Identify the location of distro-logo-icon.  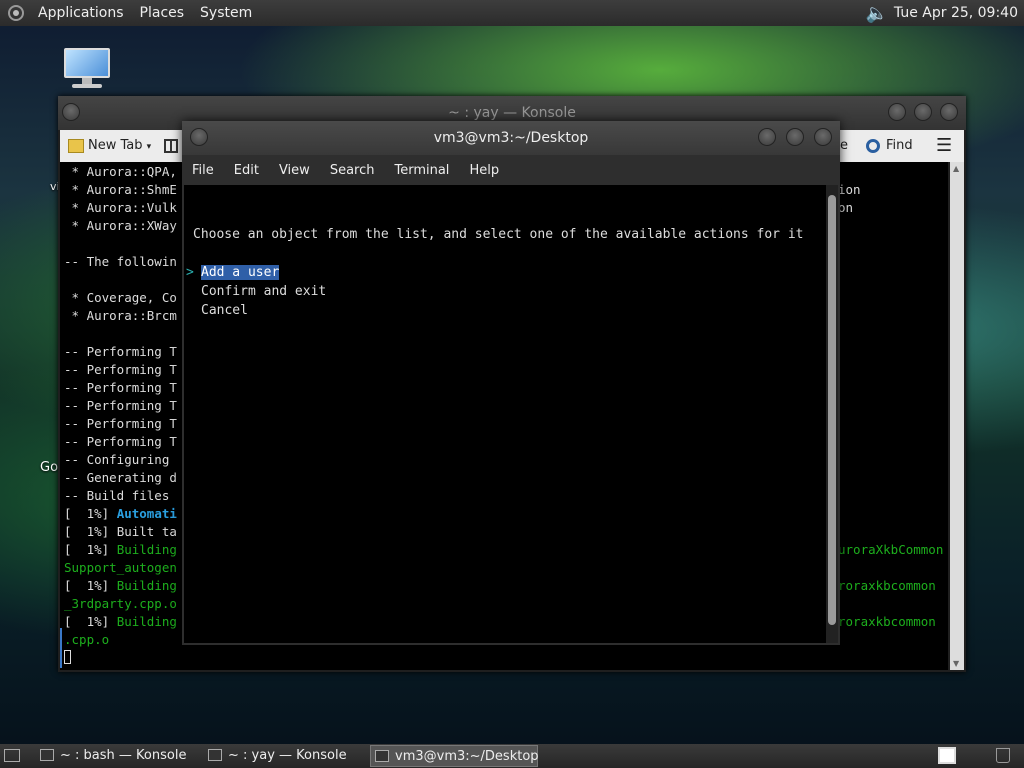
(16, 13).